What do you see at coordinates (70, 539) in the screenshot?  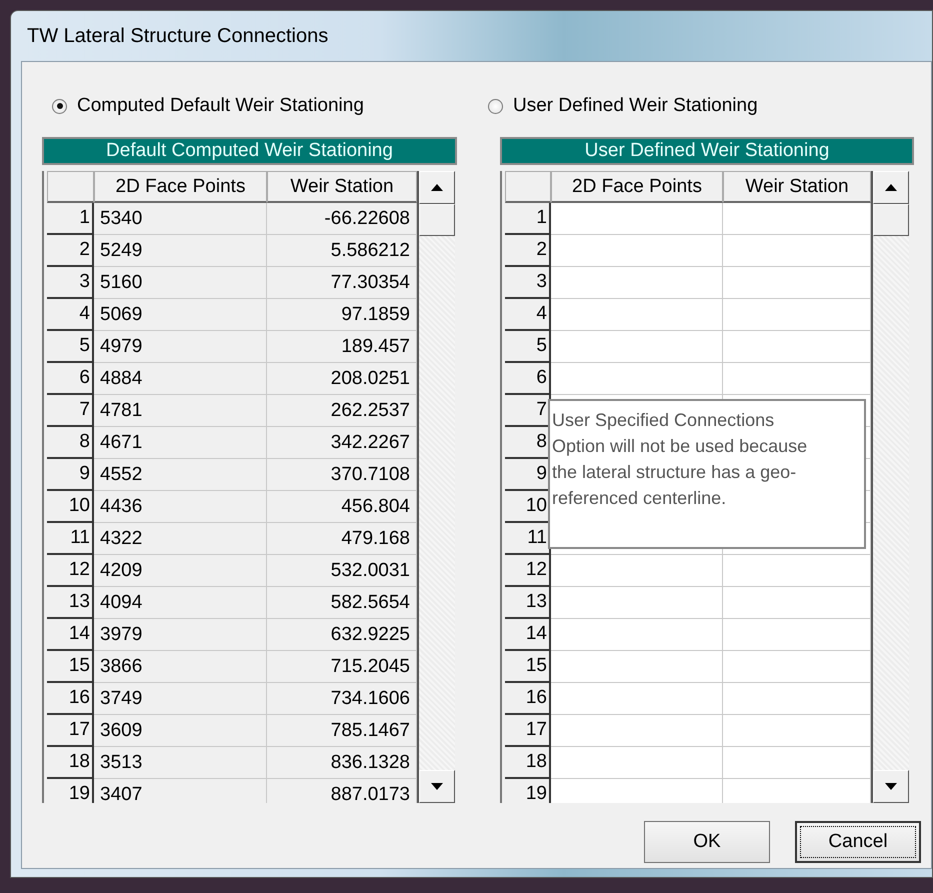 I see `row-header: 11` at bounding box center [70, 539].